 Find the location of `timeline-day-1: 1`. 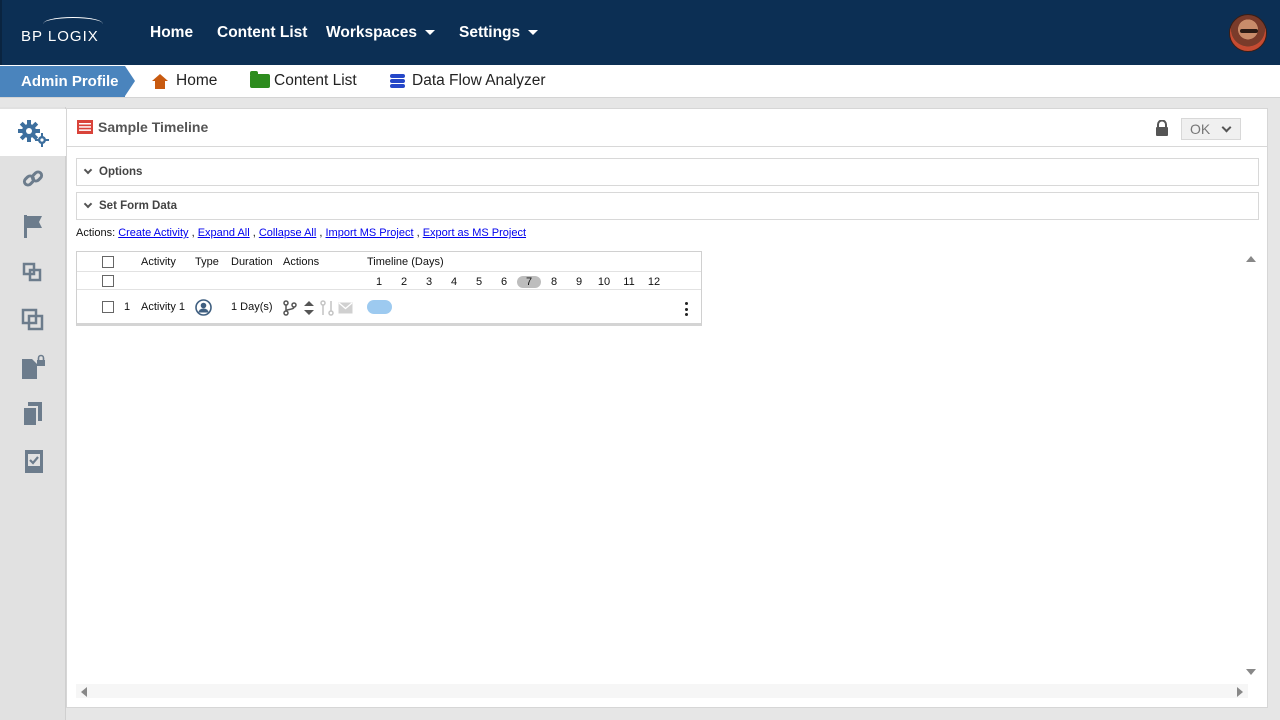

timeline-day-1: 1 is located at coordinates (379, 282).